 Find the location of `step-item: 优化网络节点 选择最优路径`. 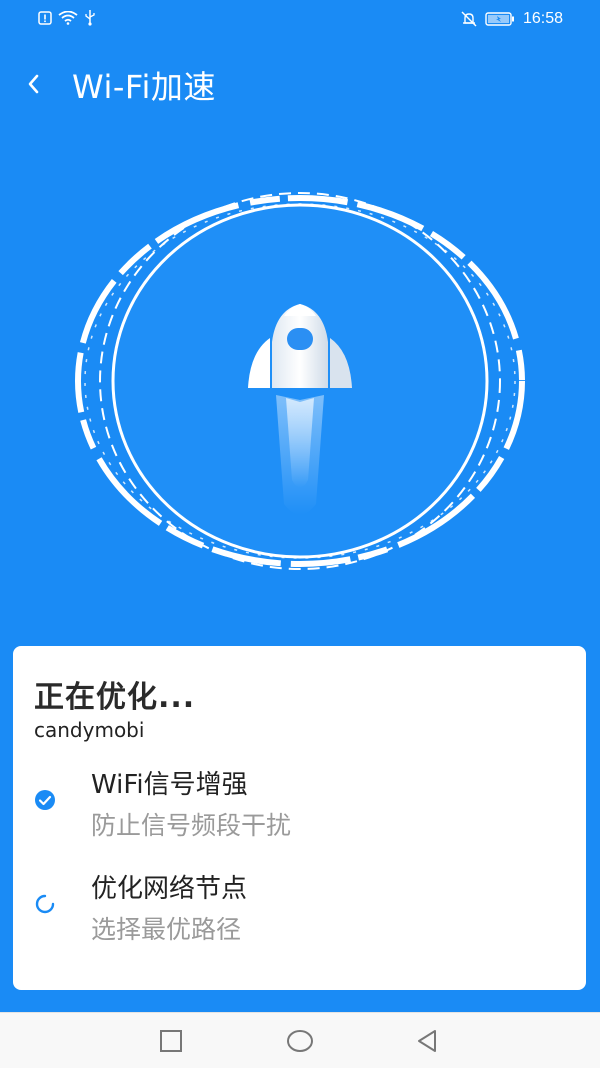

step-item: 优化网络节点 选择最优路径 is located at coordinates (299, 899).